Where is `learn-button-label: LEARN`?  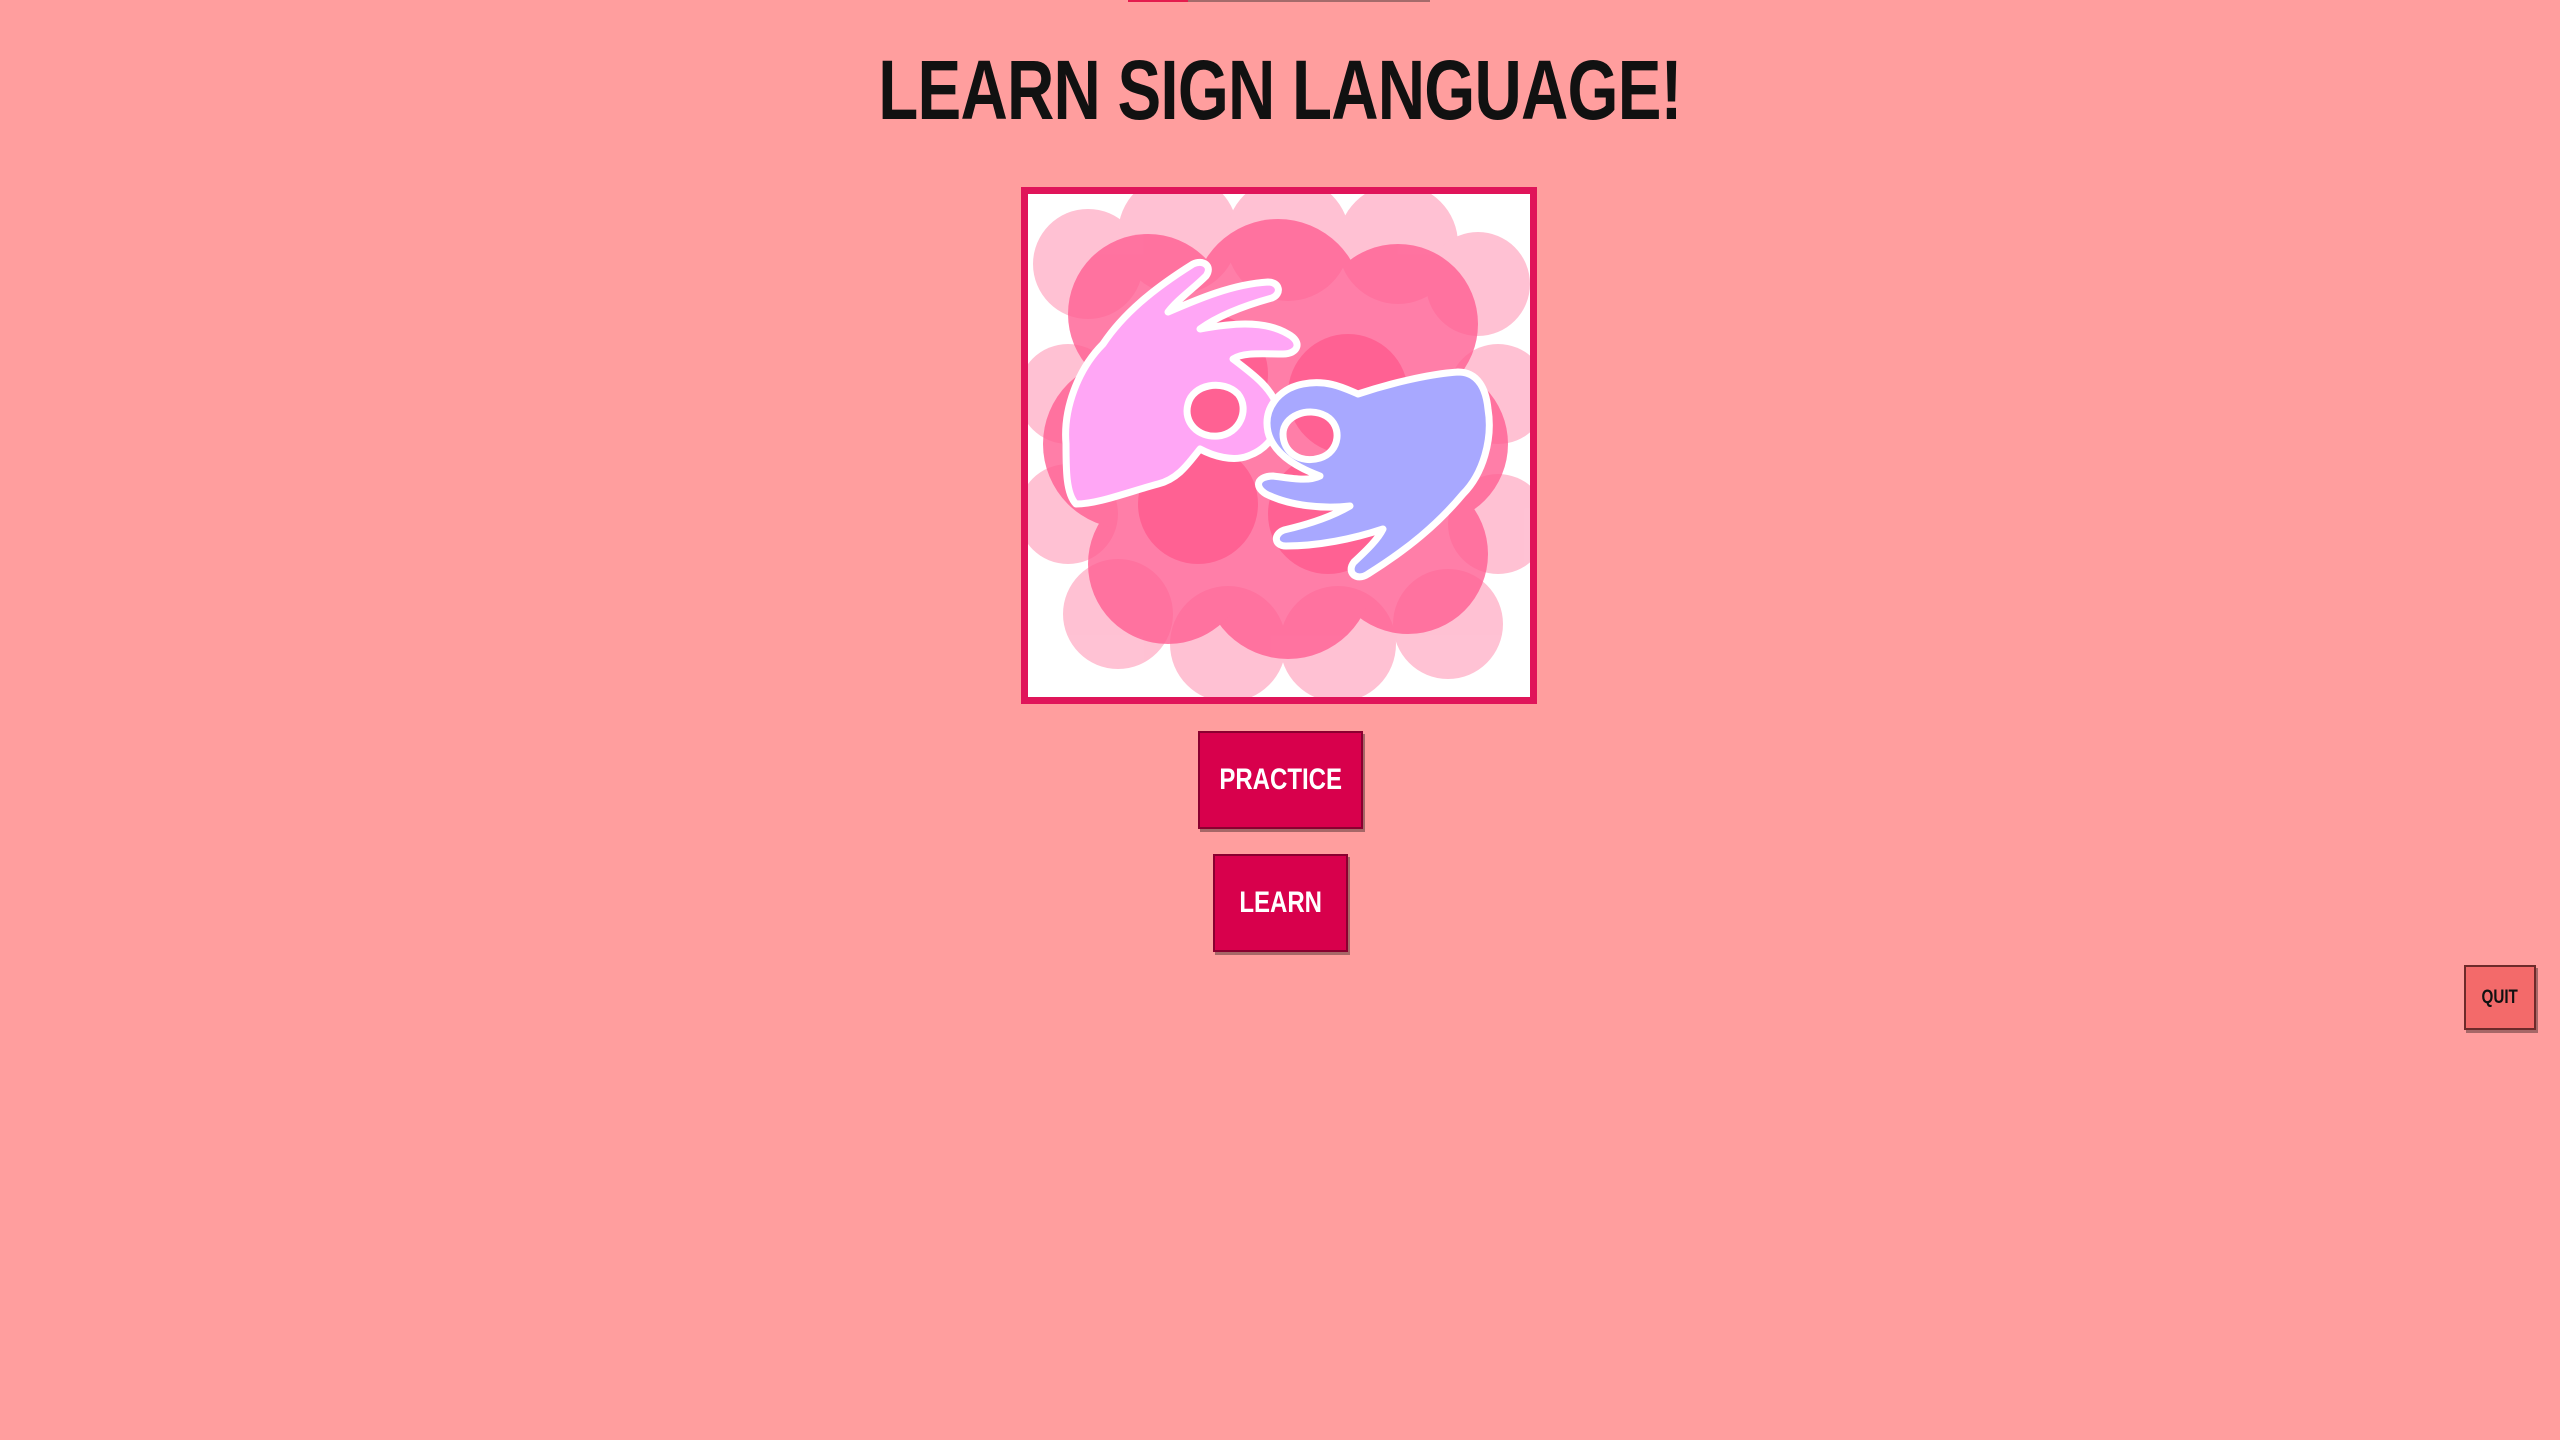
learn-button-label: LEARN is located at coordinates (1280, 902).